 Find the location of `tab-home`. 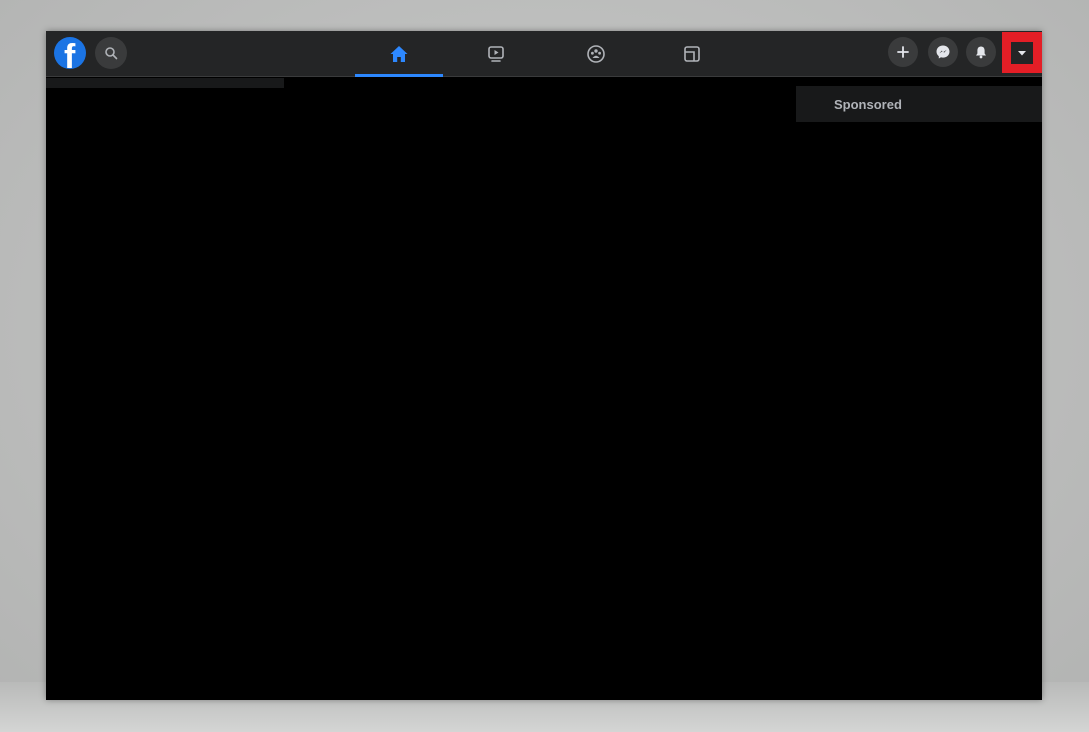

tab-home is located at coordinates (399, 54).